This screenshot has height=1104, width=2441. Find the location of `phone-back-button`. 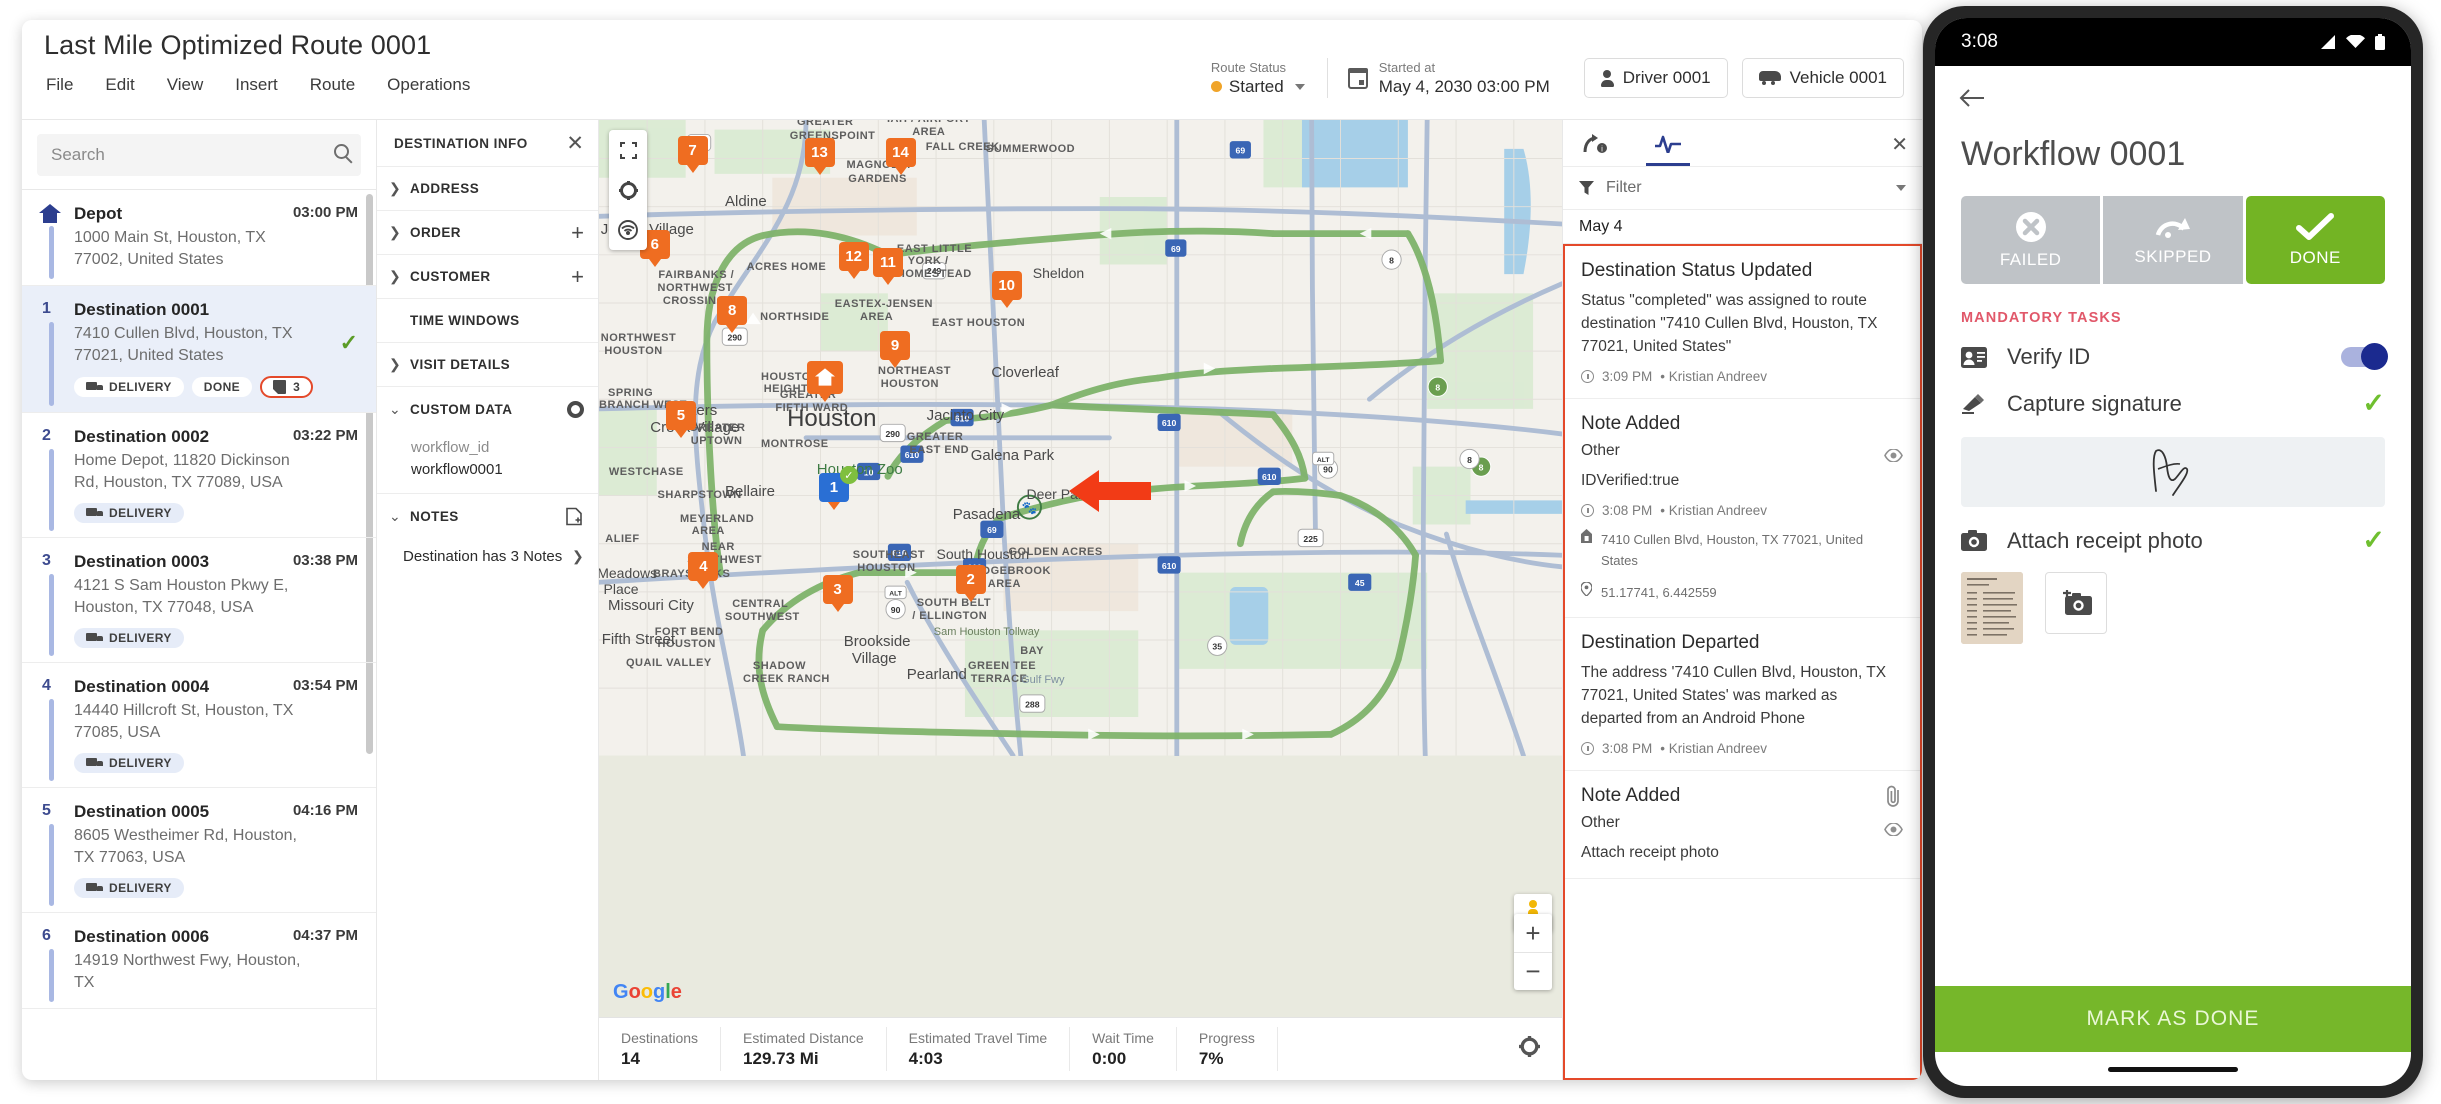

phone-back-button is located at coordinates (2173, 89).